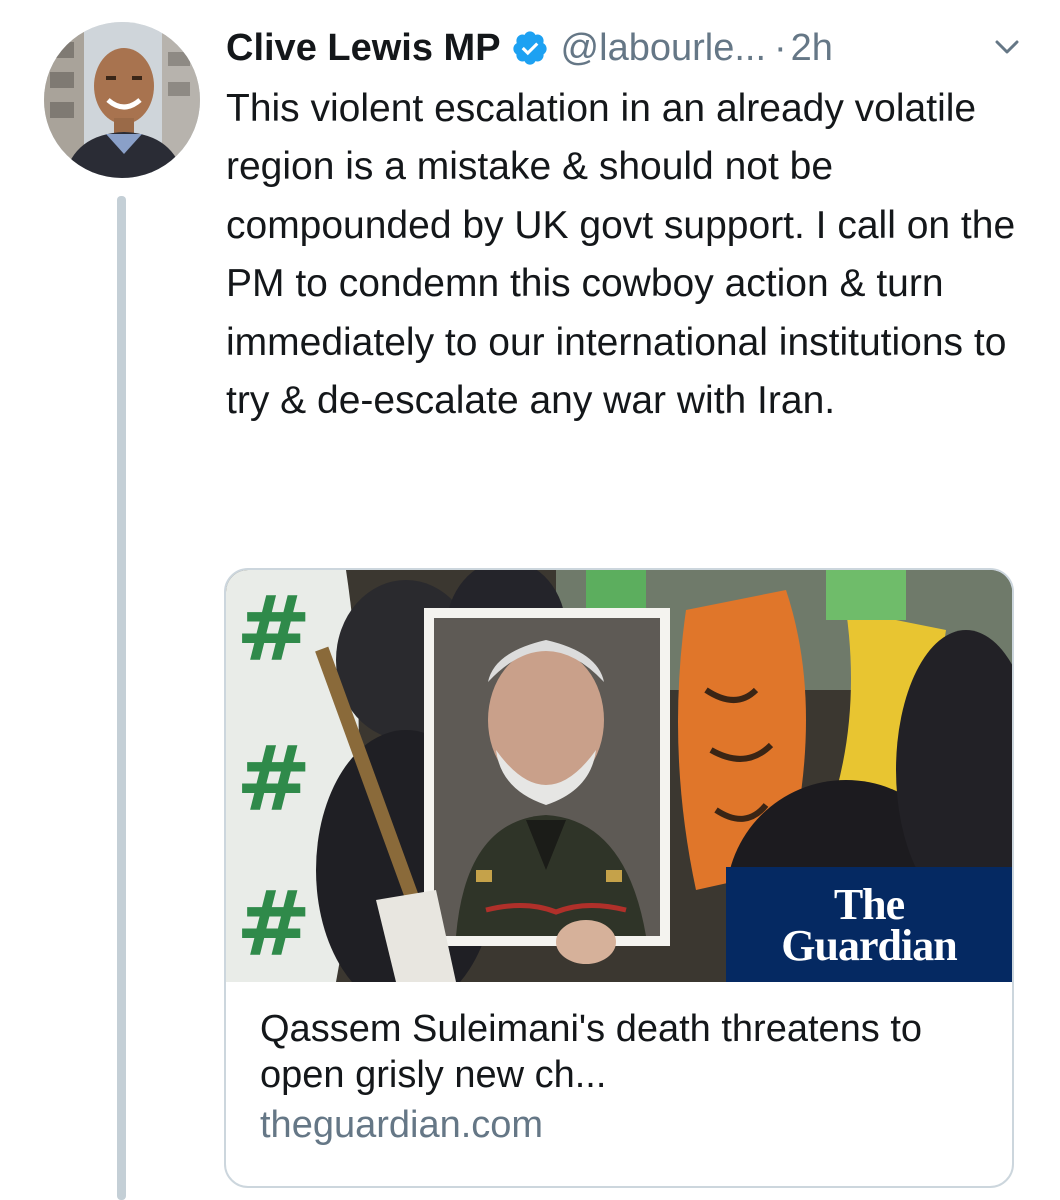  What do you see at coordinates (812, 48) in the screenshot?
I see `timestamp: 2h` at bounding box center [812, 48].